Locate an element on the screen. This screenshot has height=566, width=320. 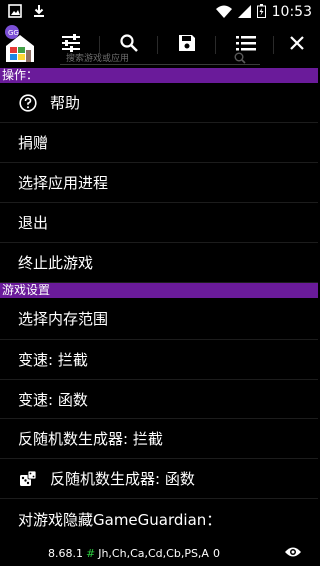
menu-item-label: 终止此游戏 is located at coordinates (56, 263).